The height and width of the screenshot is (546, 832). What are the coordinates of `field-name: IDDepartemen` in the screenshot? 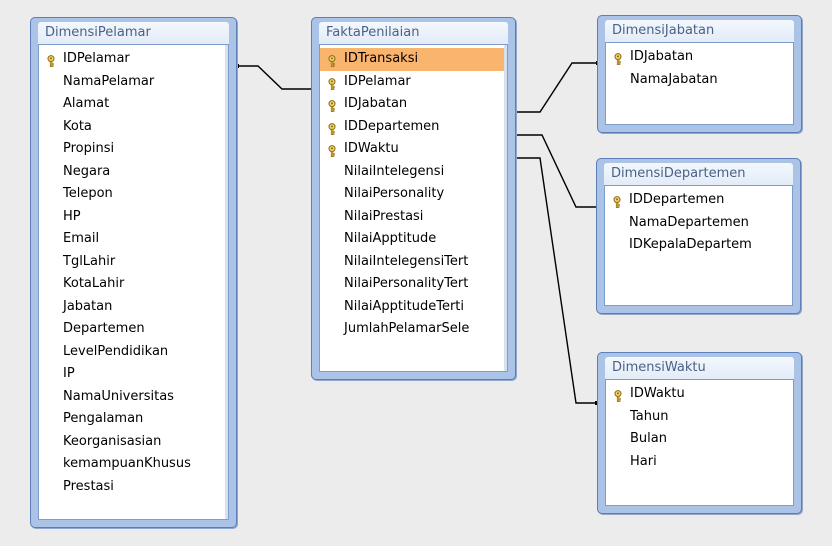 It's located at (677, 199).